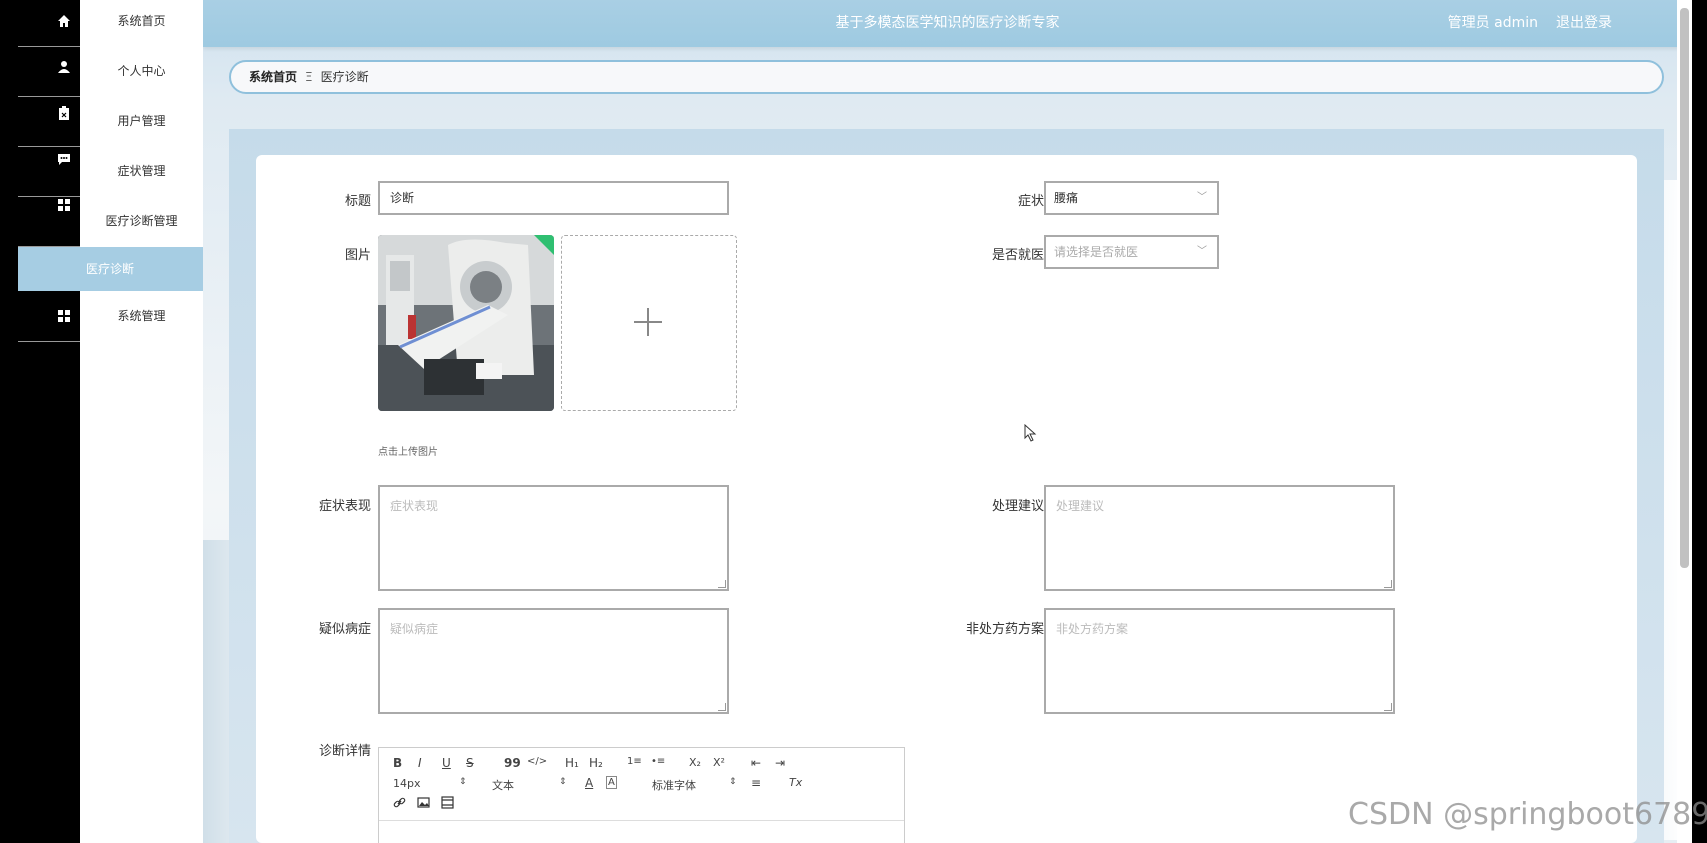 Image resolution: width=1707 pixels, height=843 pixels. What do you see at coordinates (553, 198) in the screenshot?
I see `title-input: 诊断` at bounding box center [553, 198].